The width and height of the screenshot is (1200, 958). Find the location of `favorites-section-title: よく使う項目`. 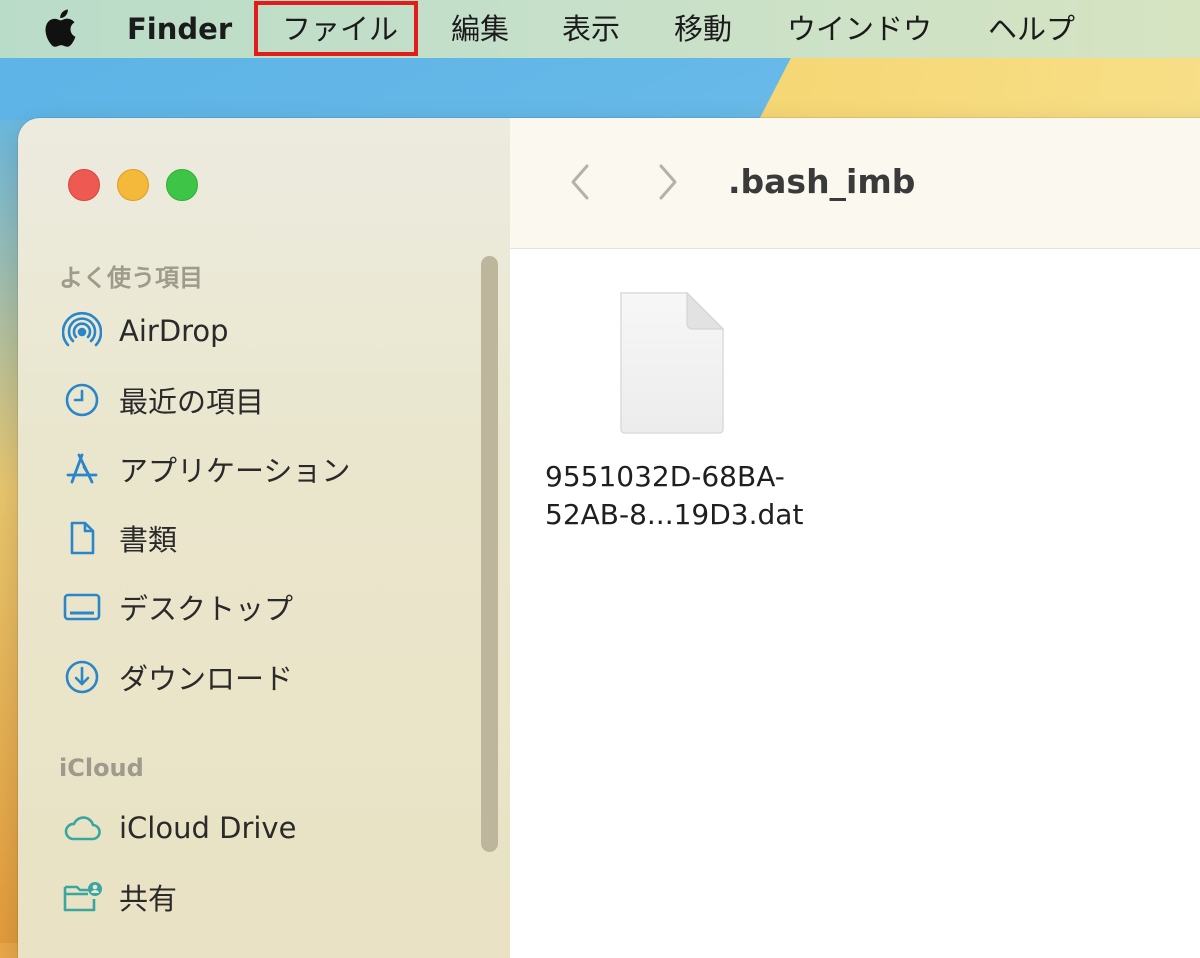

favorites-section-title: よく使う項目 is located at coordinates (131, 278).